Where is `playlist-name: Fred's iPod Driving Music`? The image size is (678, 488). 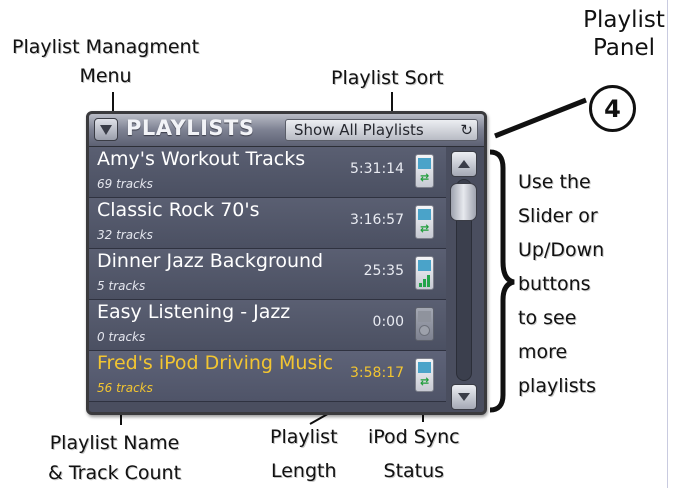 playlist-name: Fred's iPod Driving Music is located at coordinates (215, 363).